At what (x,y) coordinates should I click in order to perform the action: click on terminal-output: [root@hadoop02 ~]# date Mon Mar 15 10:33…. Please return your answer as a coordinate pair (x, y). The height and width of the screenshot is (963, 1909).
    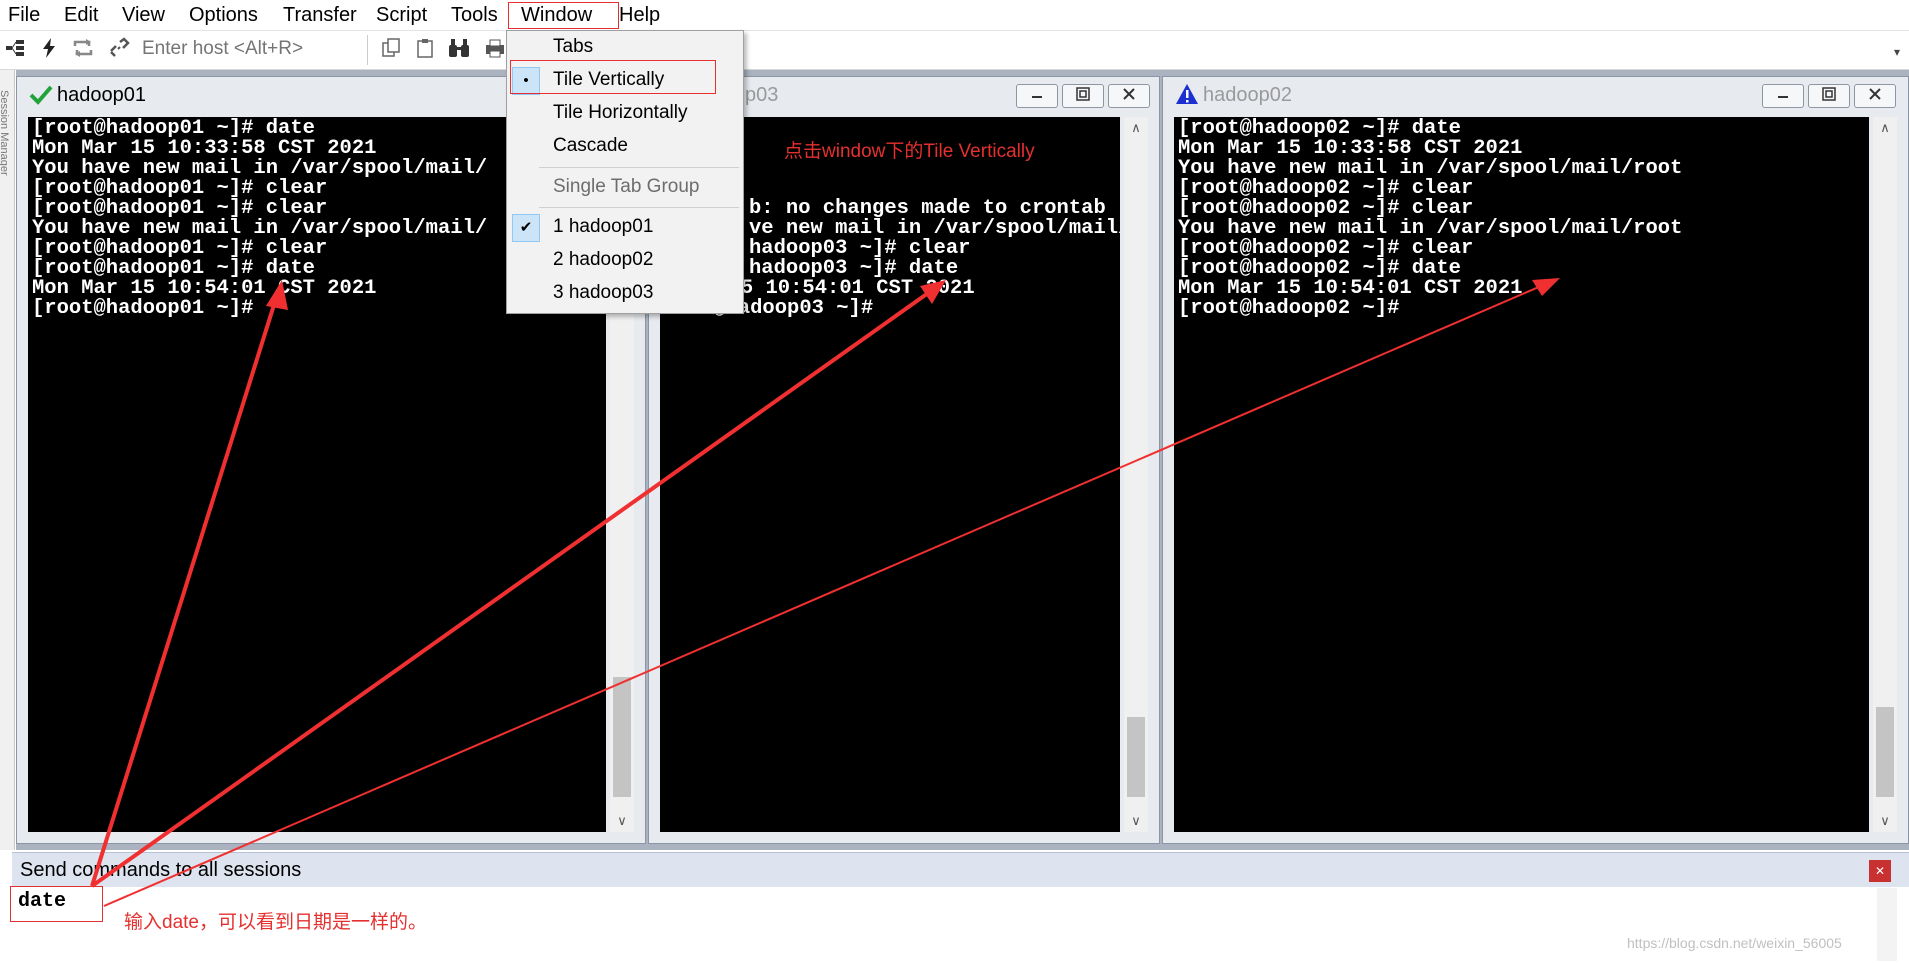
    Looking at the image, I should click on (1430, 218).